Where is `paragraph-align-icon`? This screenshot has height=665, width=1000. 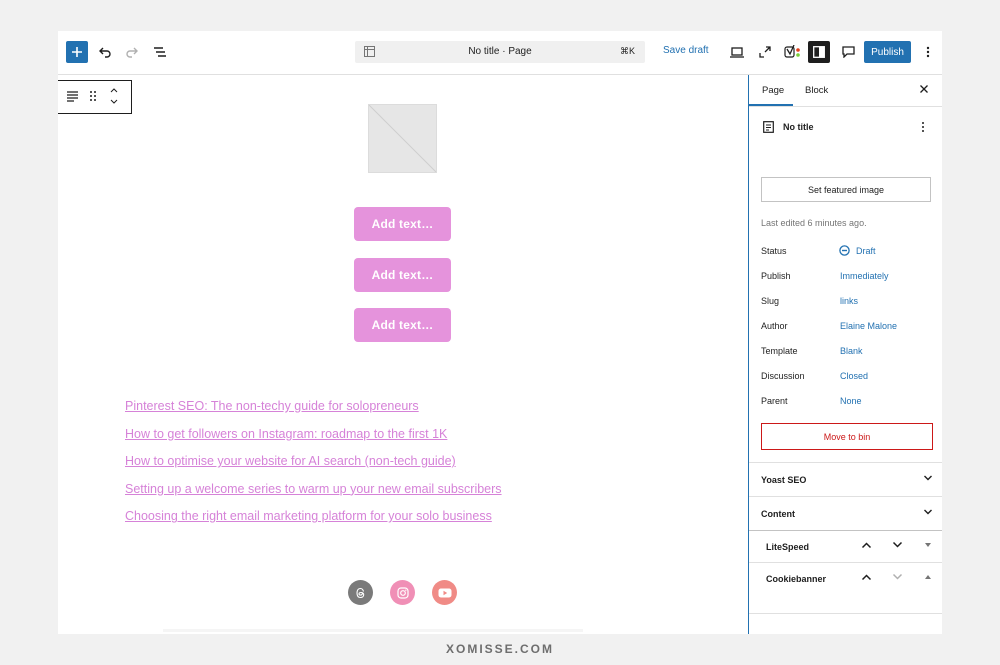
paragraph-align-icon is located at coordinates (72, 96).